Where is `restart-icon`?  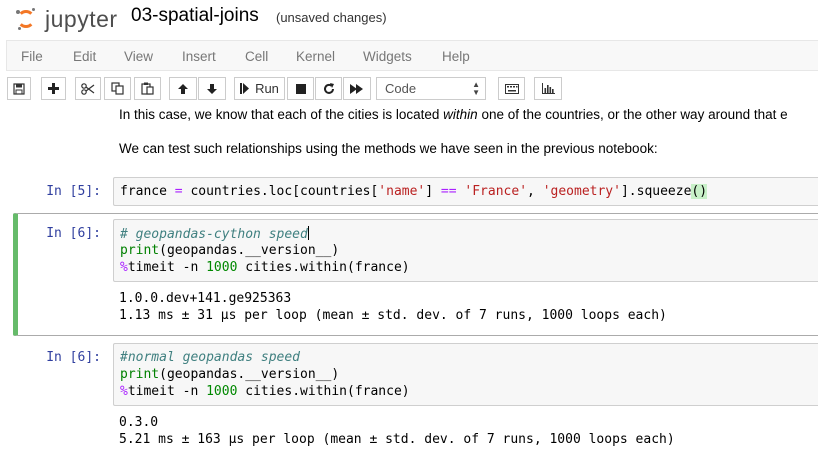
restart-icon is located at coordinates (328, 88).